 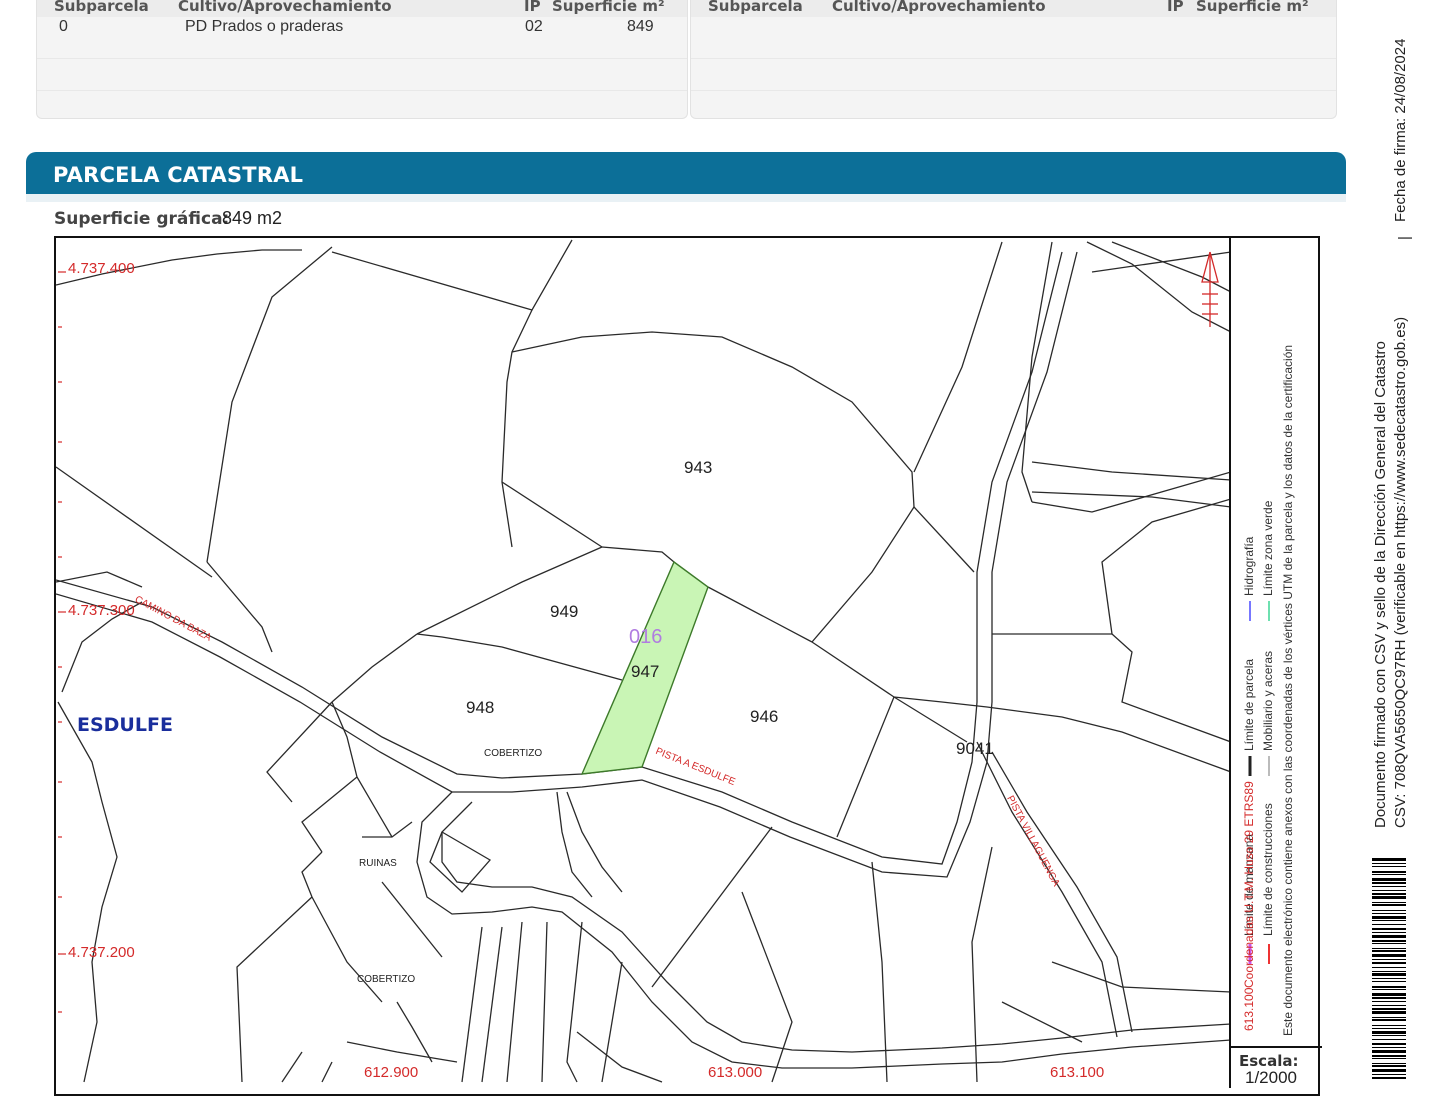 I want to click on legend-coord-x: 613.100, so click(x=1249, y=1009).